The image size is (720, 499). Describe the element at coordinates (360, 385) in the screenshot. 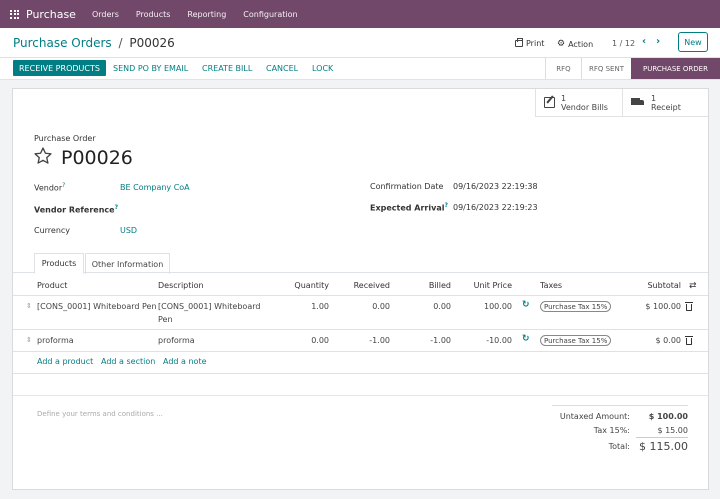

I see `empty-row` at that location.